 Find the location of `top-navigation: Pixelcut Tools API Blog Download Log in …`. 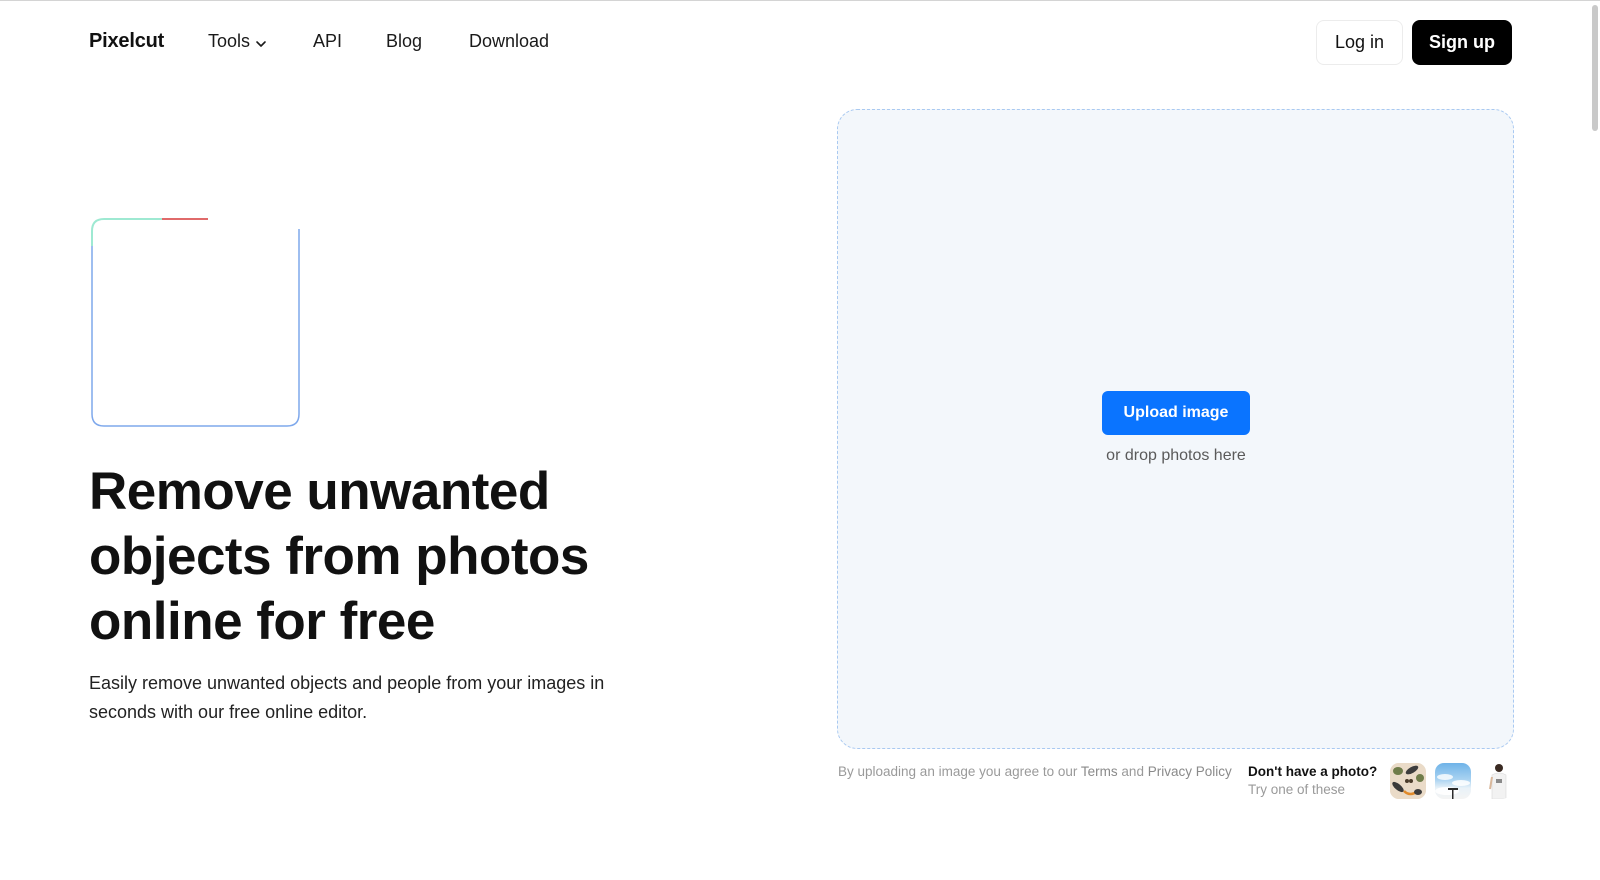

top-navigation: Pixelcut Tools API Blog Download Log in … is located at coordinates (800, 42).